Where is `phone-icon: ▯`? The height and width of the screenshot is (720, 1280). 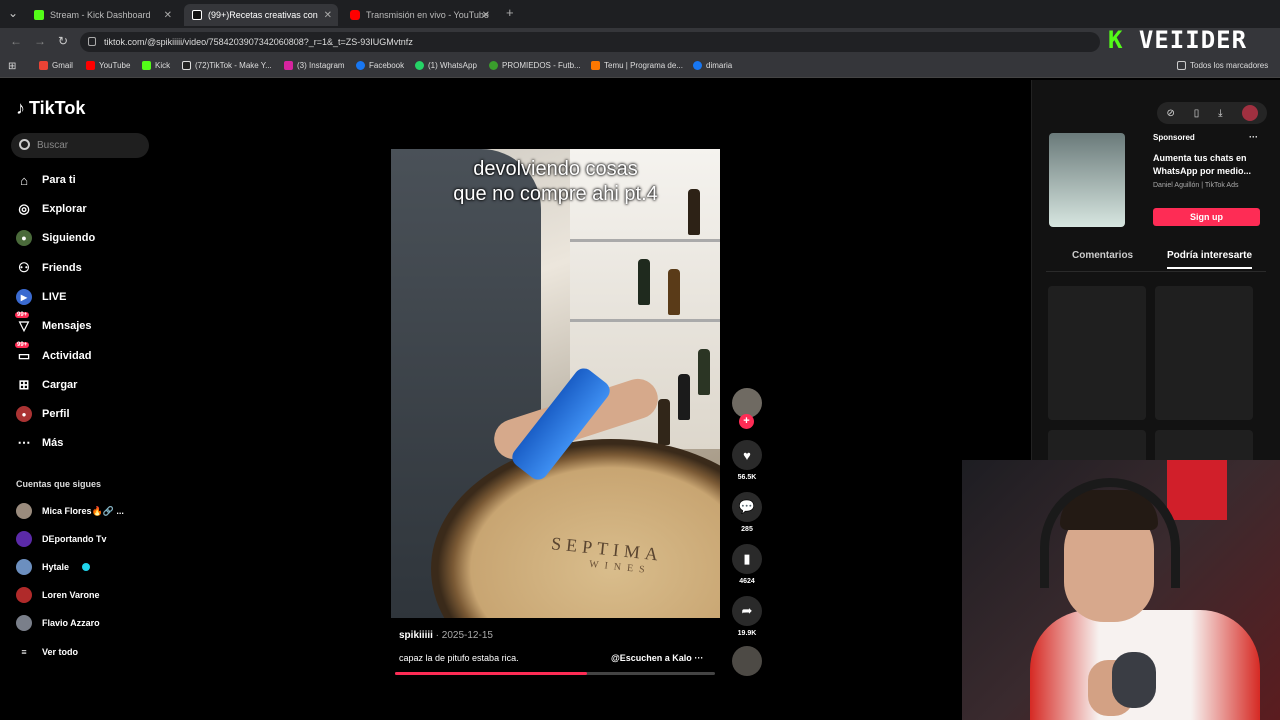 phone-icon: ▯ is located at coordinates (1197, 113).